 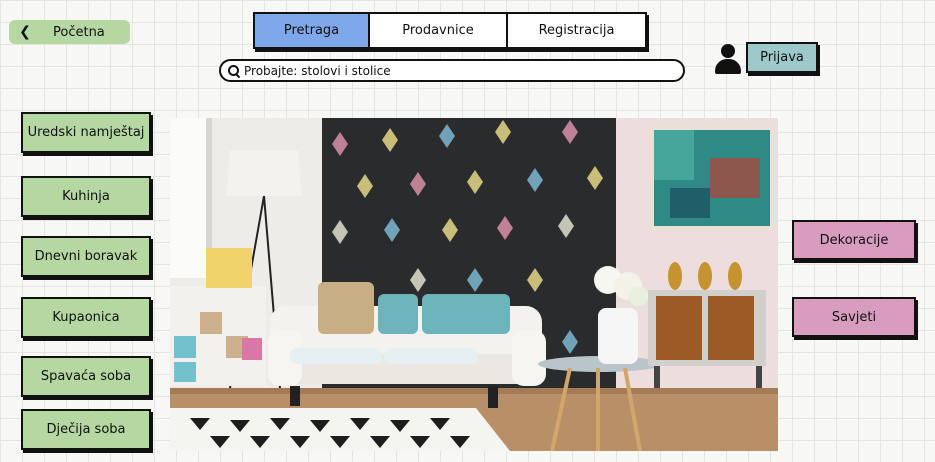 I want to click on category-kitchen: Kuhinja, so click(x=86, y=196).